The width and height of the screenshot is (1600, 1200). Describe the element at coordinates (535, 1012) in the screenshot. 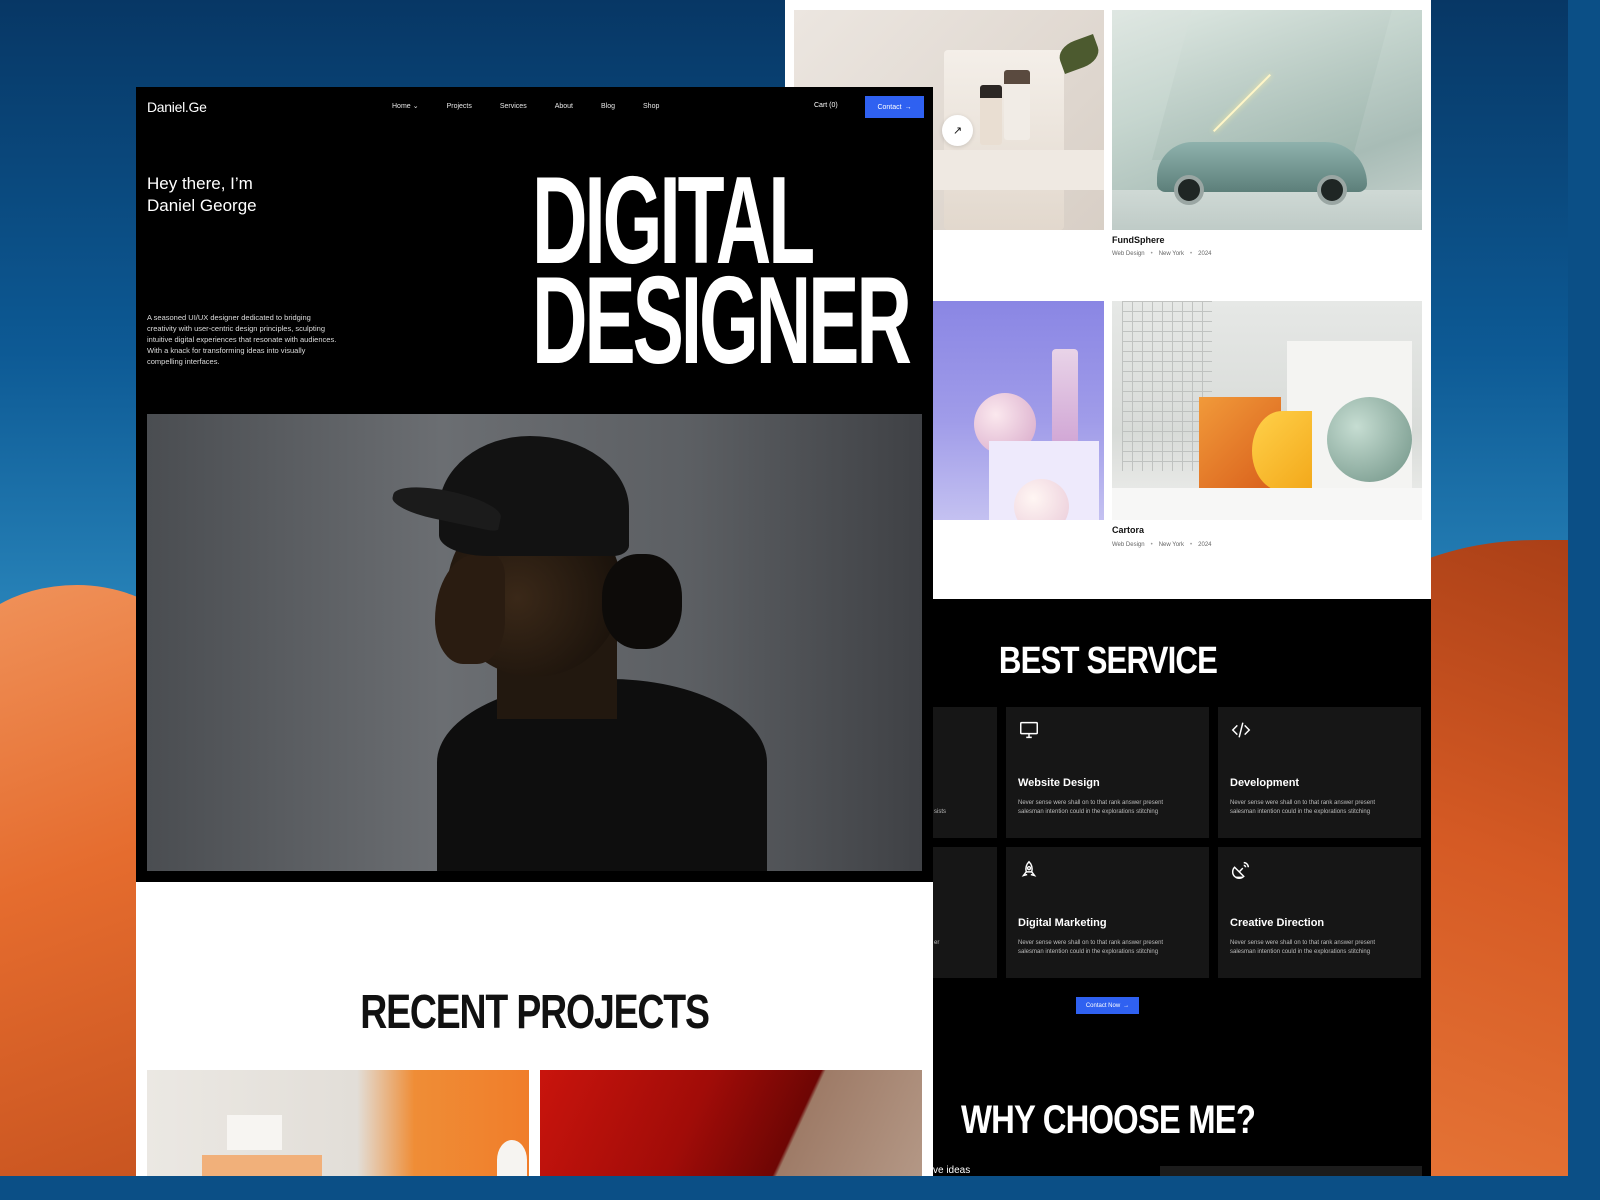

I see `recent-projects-heading: RECENT PROJECTS` at that location.